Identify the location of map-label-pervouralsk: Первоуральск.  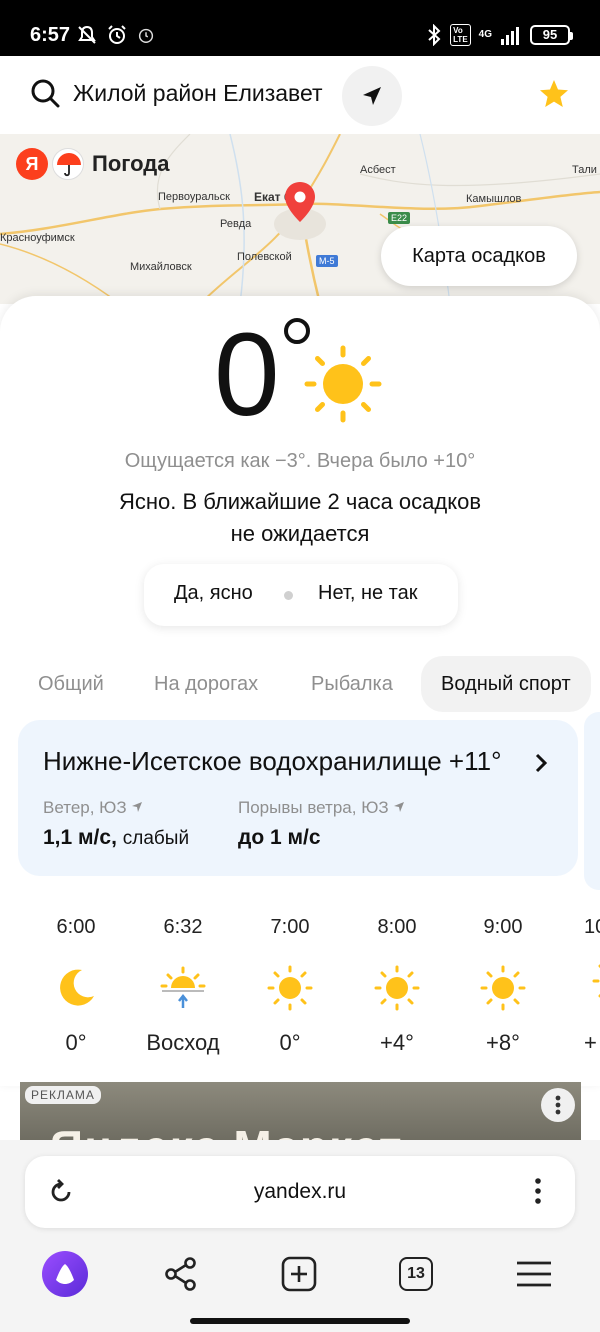
(194, 197).